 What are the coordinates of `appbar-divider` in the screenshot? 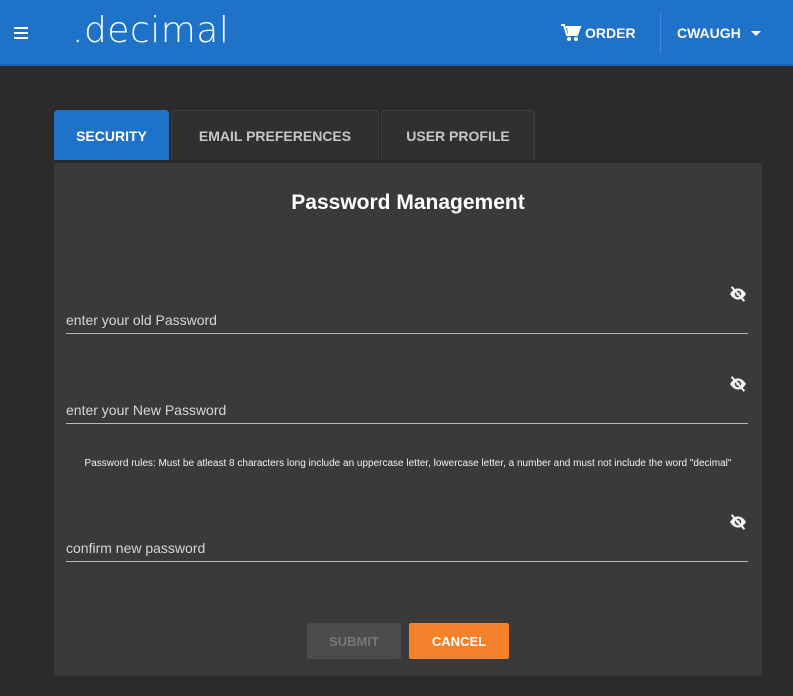 It's located at (660, 33).